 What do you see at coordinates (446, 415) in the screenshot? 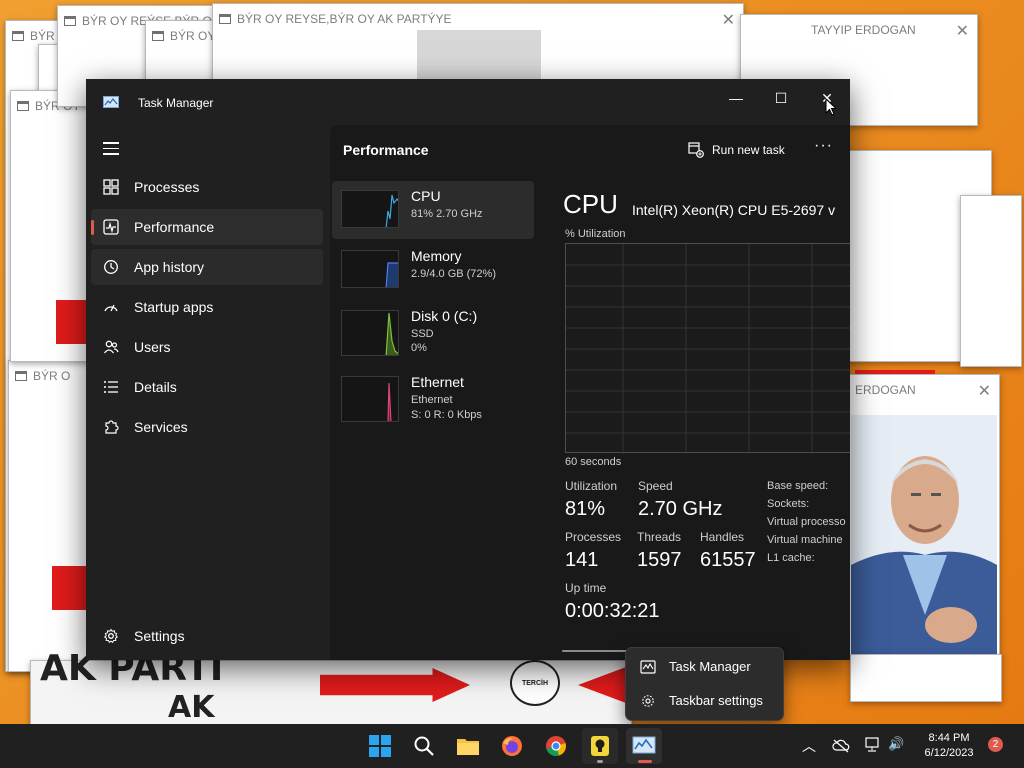
I see `resource-detail: S: 0 R: 0 Kbps` at bounding box center [446, 415].